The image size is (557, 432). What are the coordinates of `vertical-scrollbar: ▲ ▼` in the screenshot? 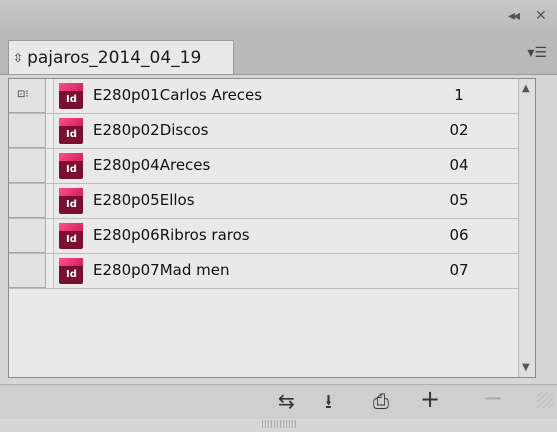 It's located at (526, 228).